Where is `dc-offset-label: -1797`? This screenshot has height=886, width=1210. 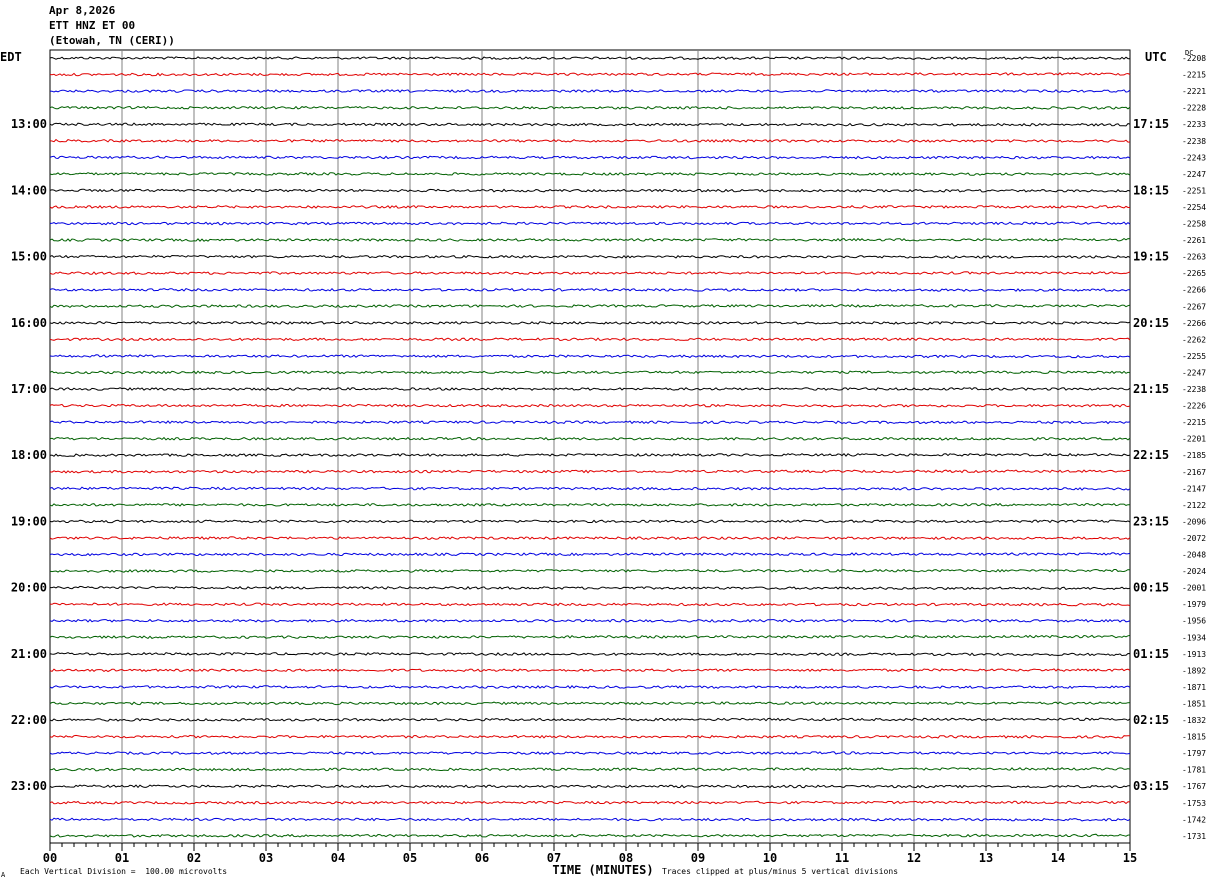 dc-offset-label: -1797 is located at coordinates (1194, 753).